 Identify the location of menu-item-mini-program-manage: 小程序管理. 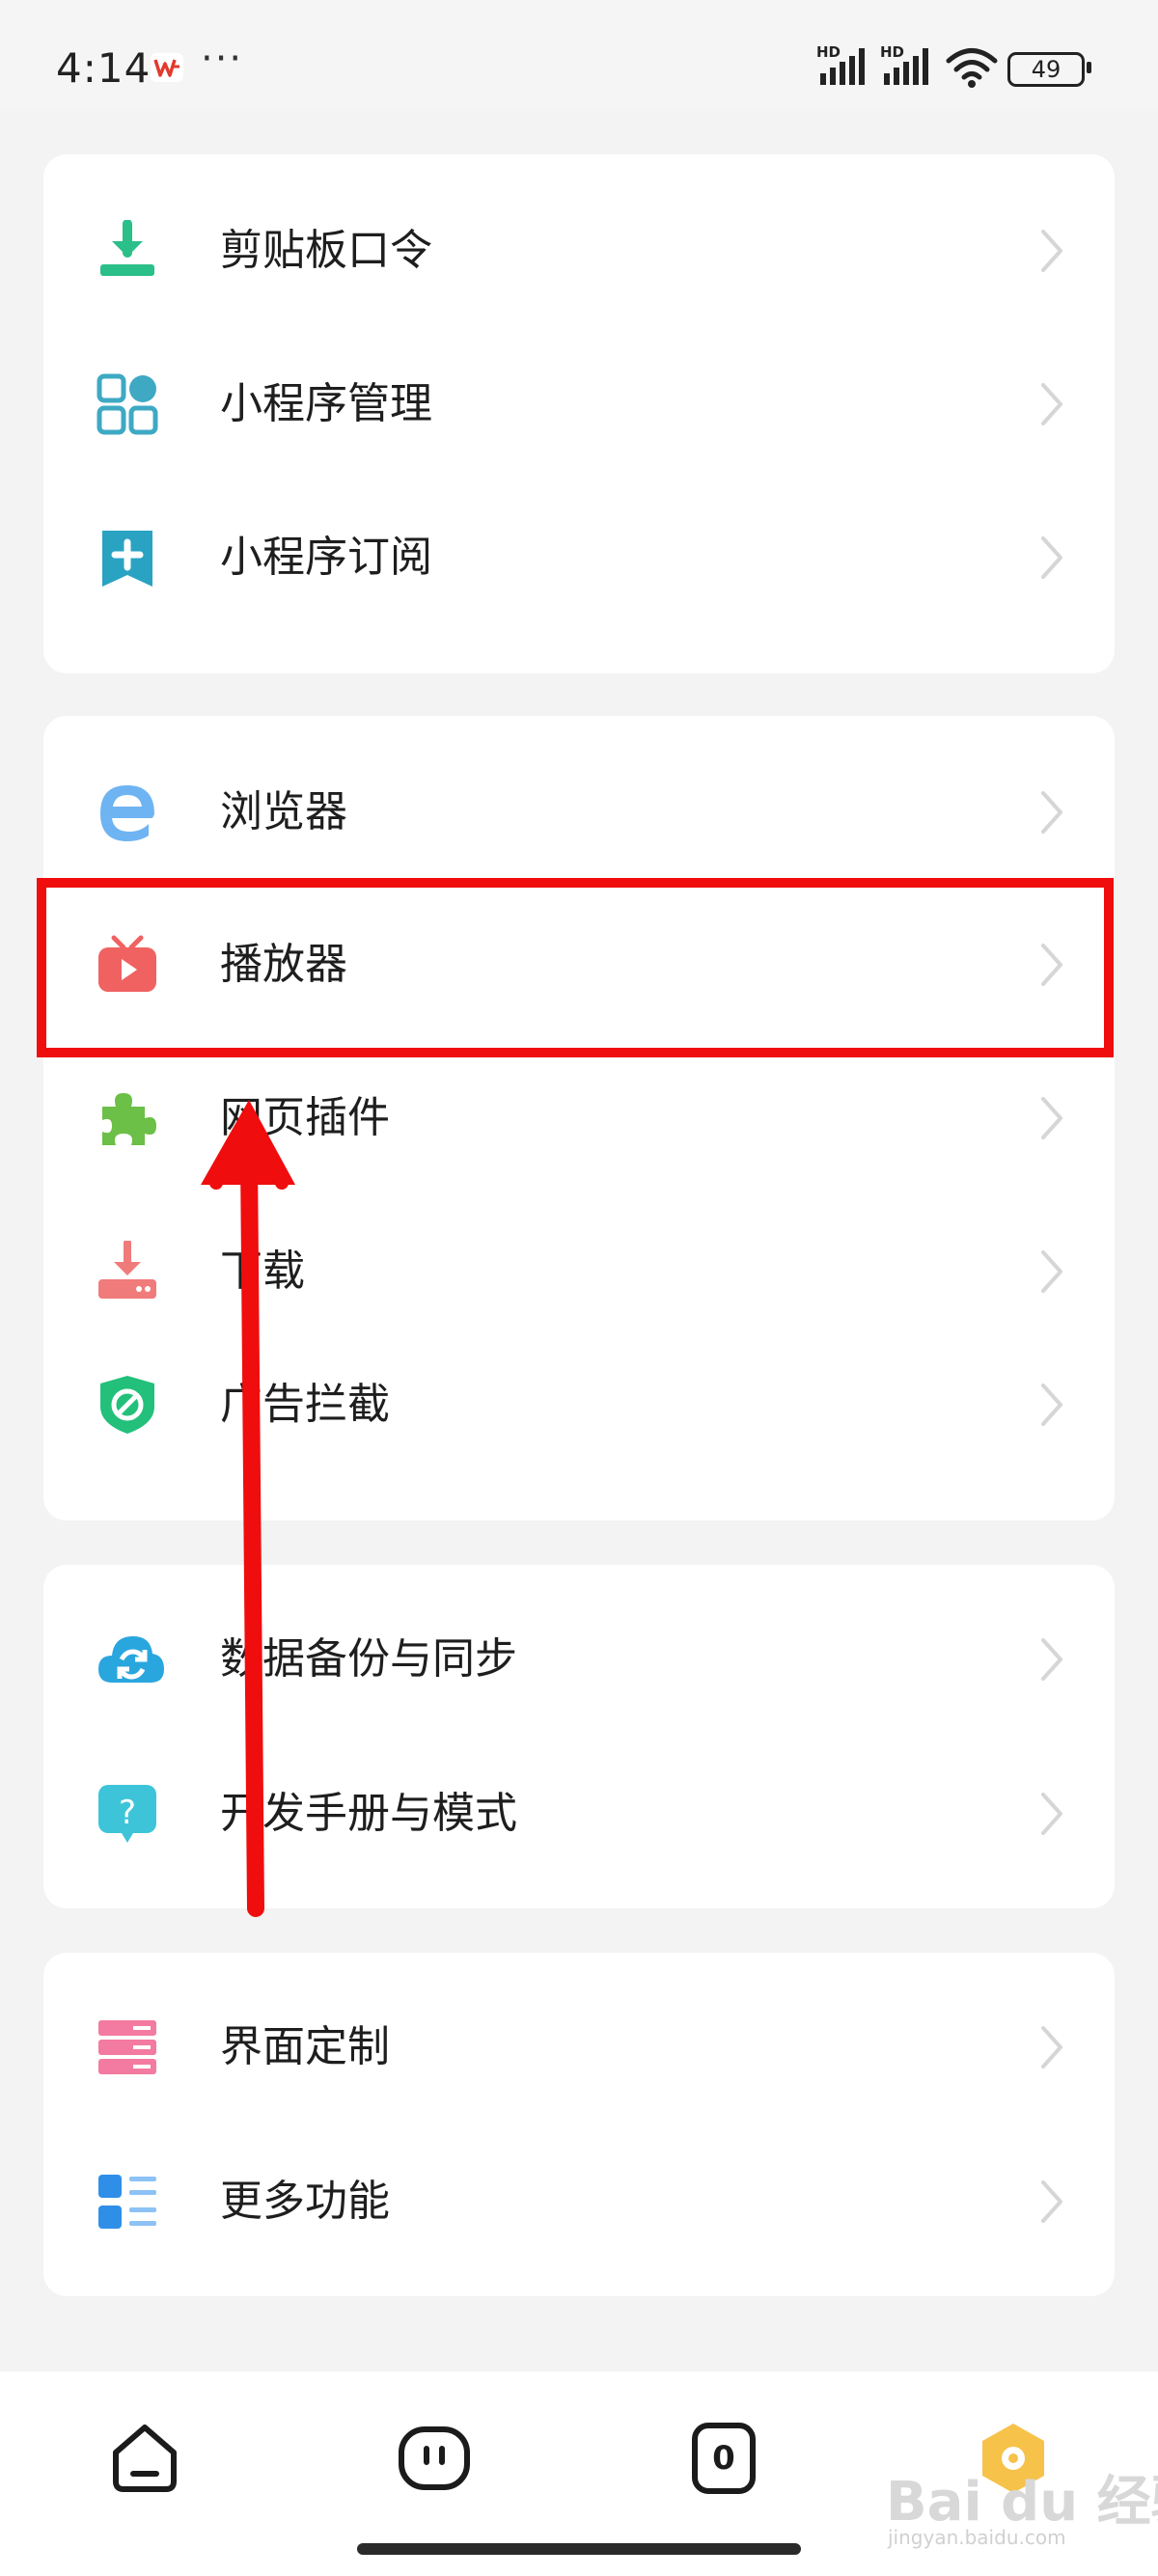
(579, 404).